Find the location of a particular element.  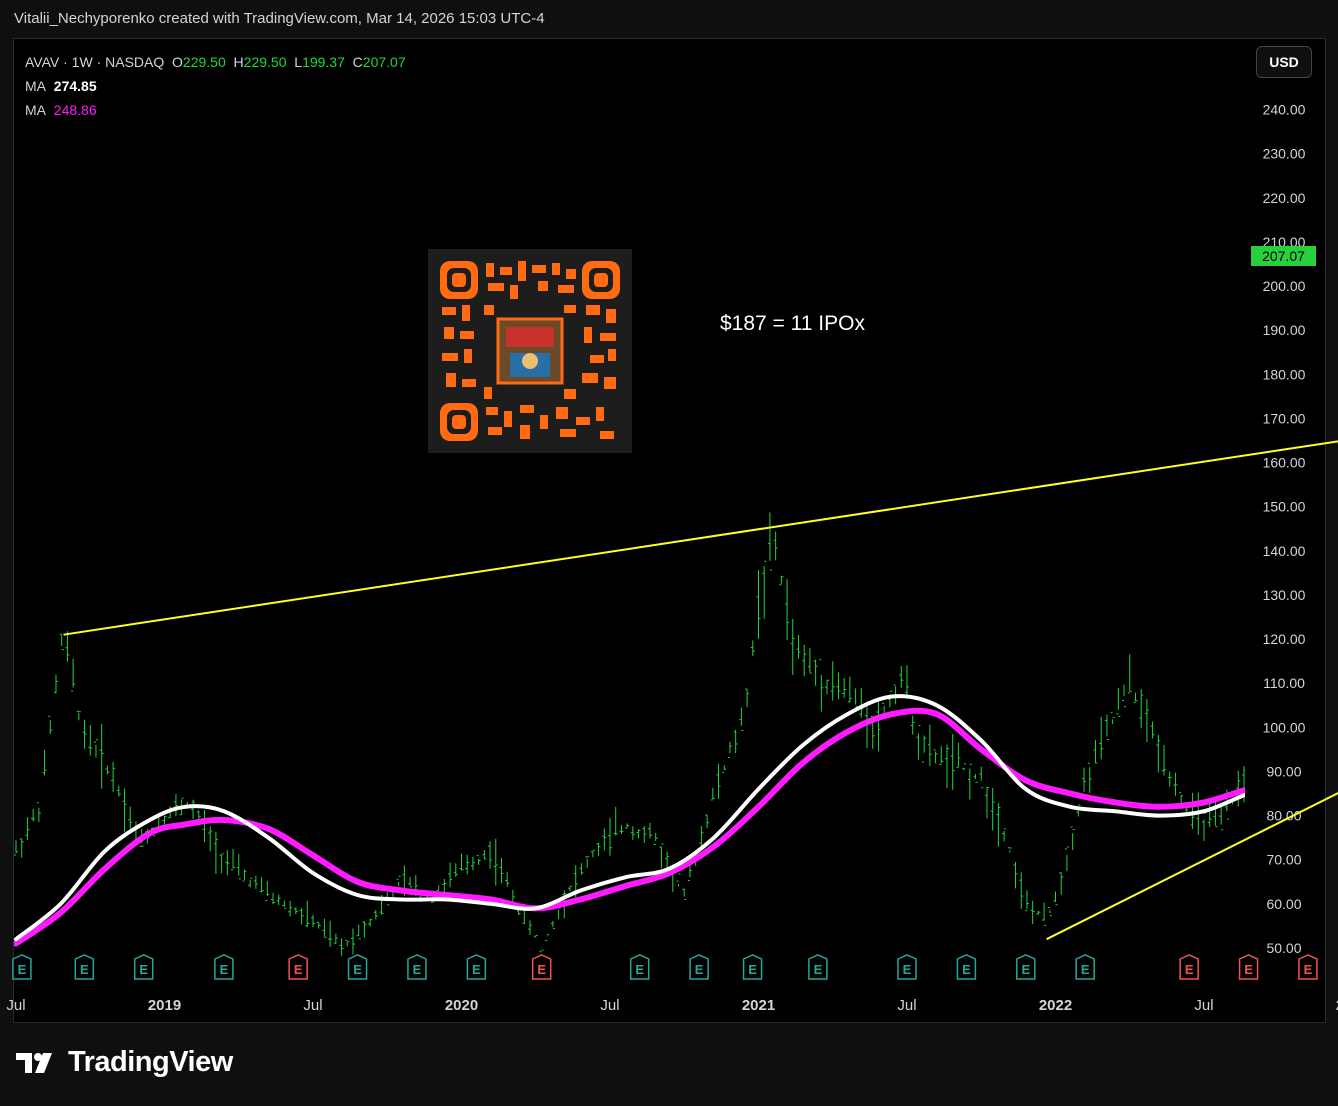

y-tick-label: 150.00 is located at coordinates (1284, 507).